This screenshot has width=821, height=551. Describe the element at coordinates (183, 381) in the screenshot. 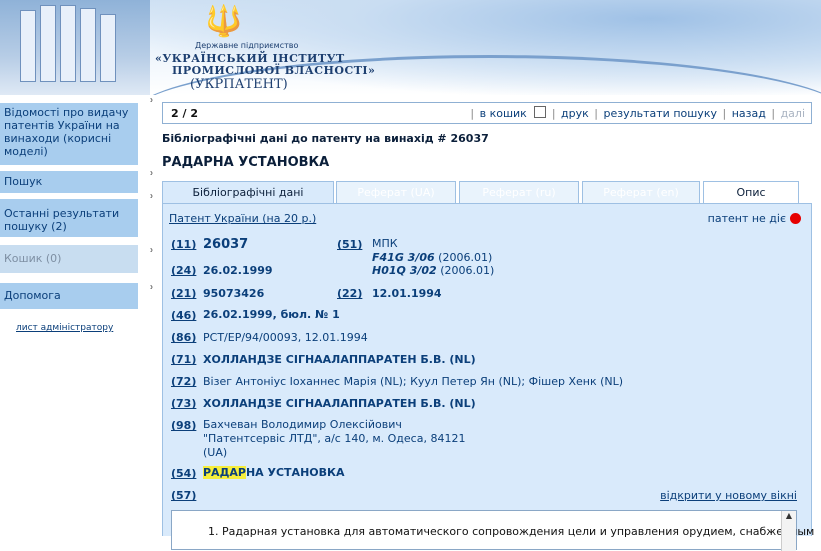

I see `field-code-72: (72)` at that location.